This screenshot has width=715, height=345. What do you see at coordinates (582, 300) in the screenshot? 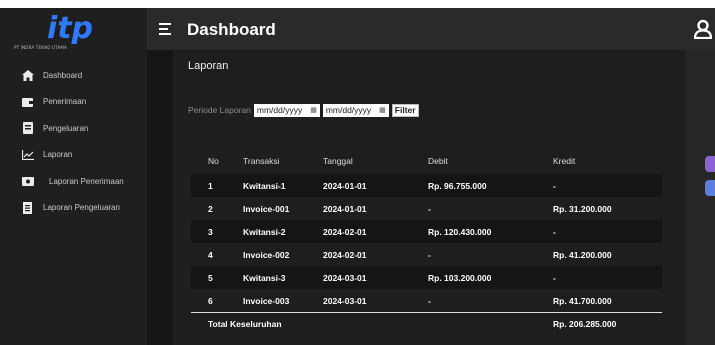
I see `cell-kredit: Rp. 41.700.000` at bounding box center [582, 300].